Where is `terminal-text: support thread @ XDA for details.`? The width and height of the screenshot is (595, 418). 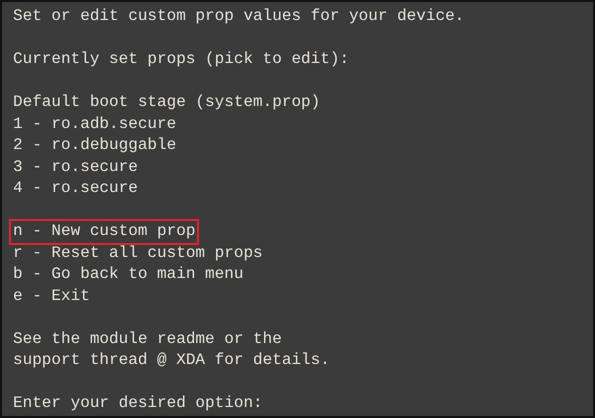
terminal-text: support thread @ XDA for details. is located at coordinates (171, 360).